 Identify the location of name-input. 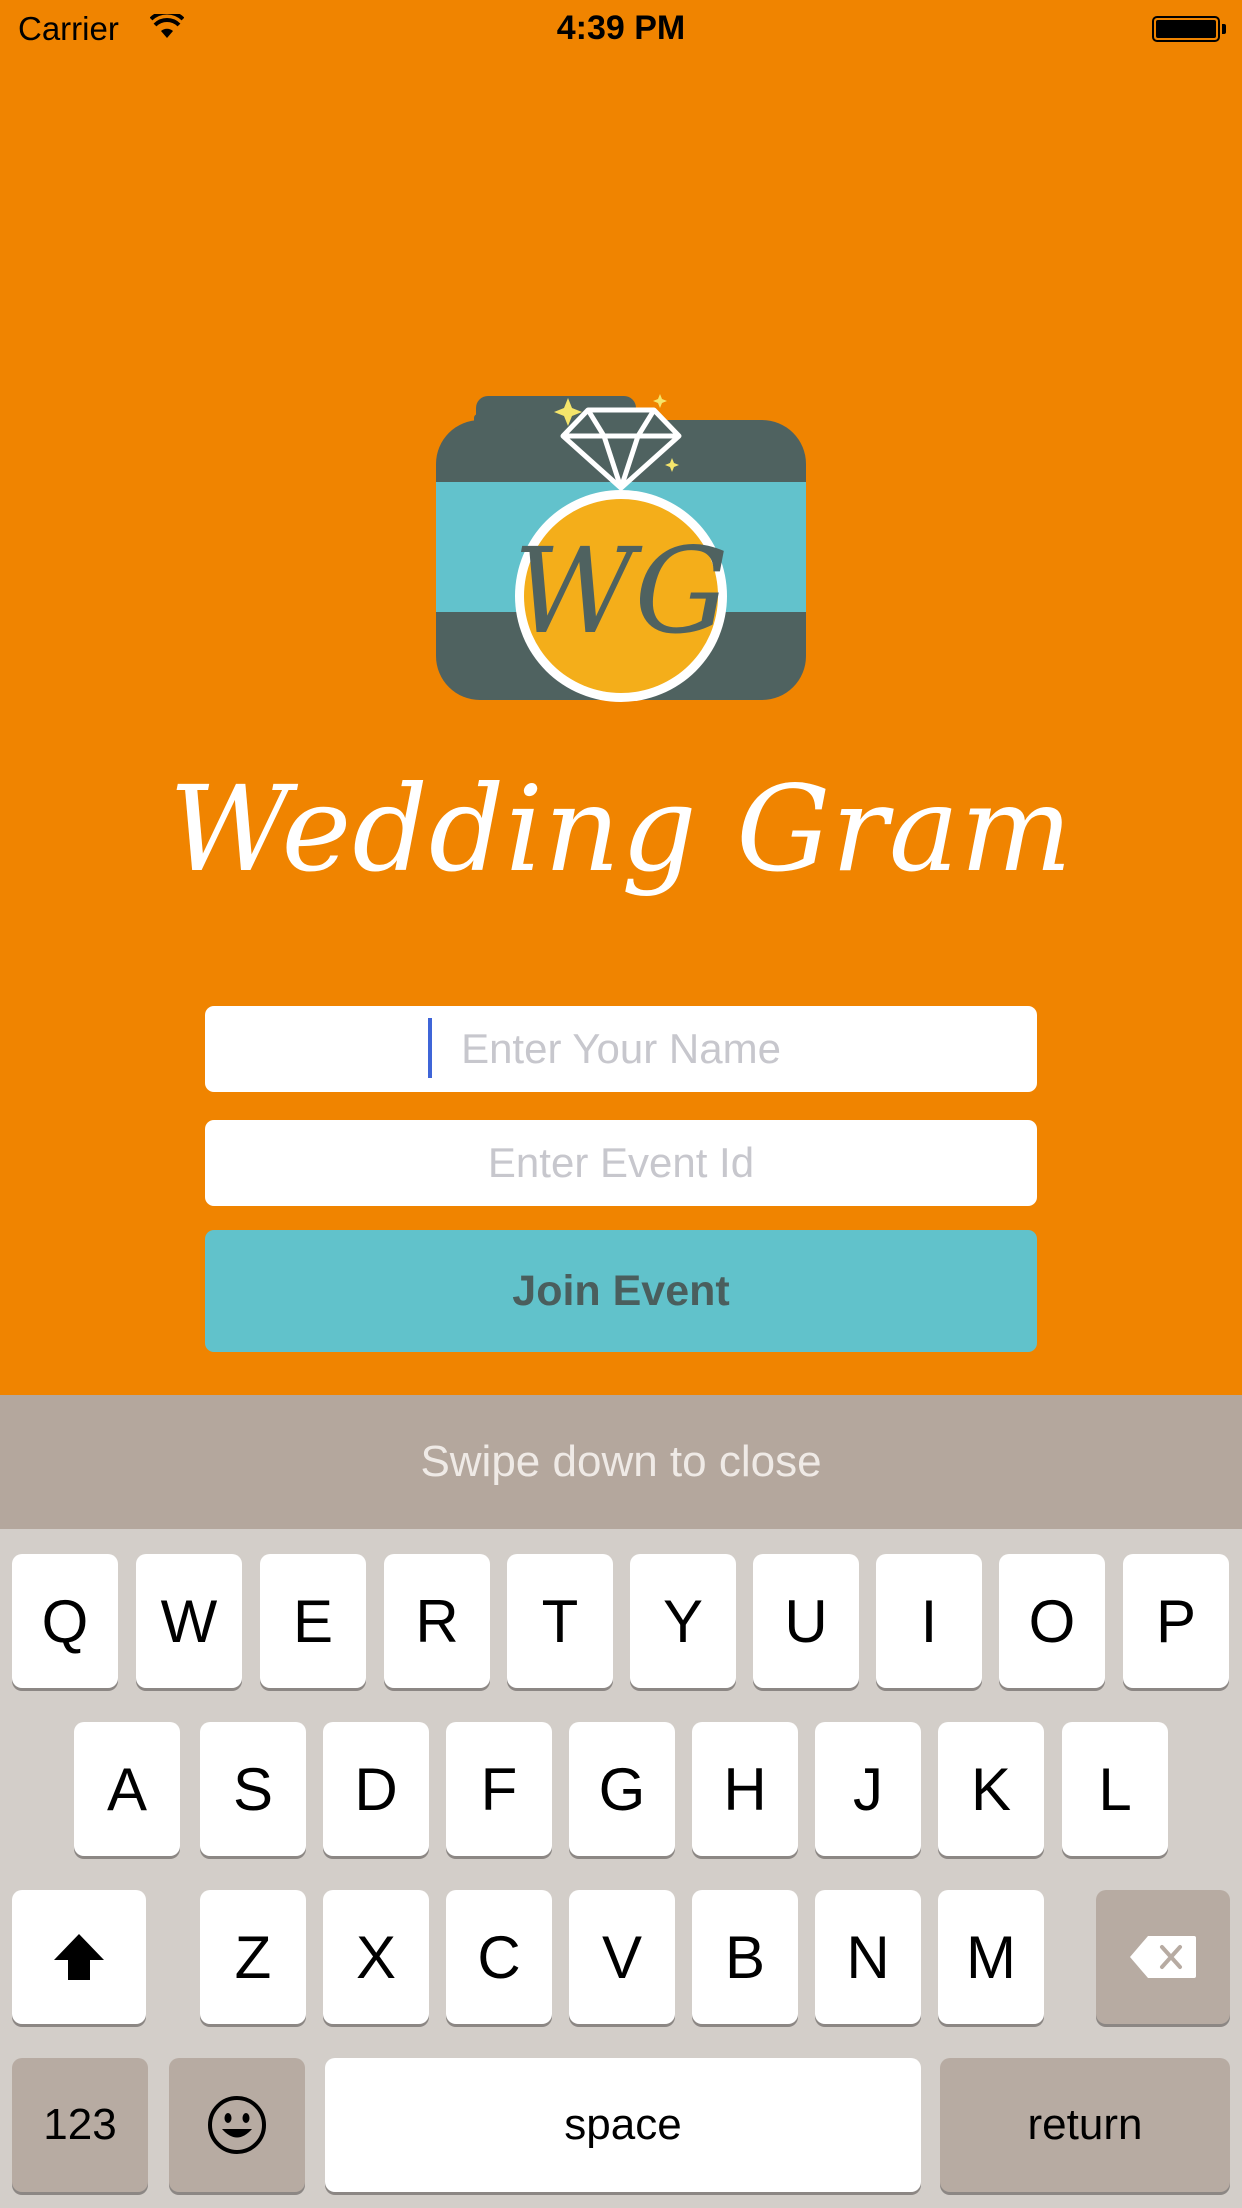
(621, 1049).